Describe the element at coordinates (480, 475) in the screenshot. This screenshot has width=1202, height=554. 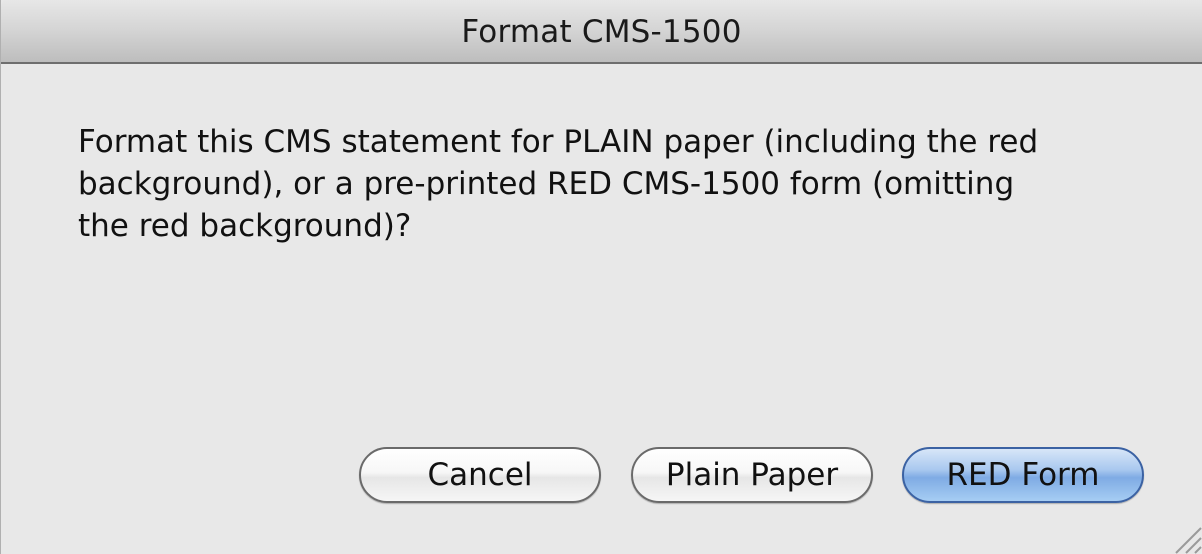
I see `cancel-button: Cancel` at that location.